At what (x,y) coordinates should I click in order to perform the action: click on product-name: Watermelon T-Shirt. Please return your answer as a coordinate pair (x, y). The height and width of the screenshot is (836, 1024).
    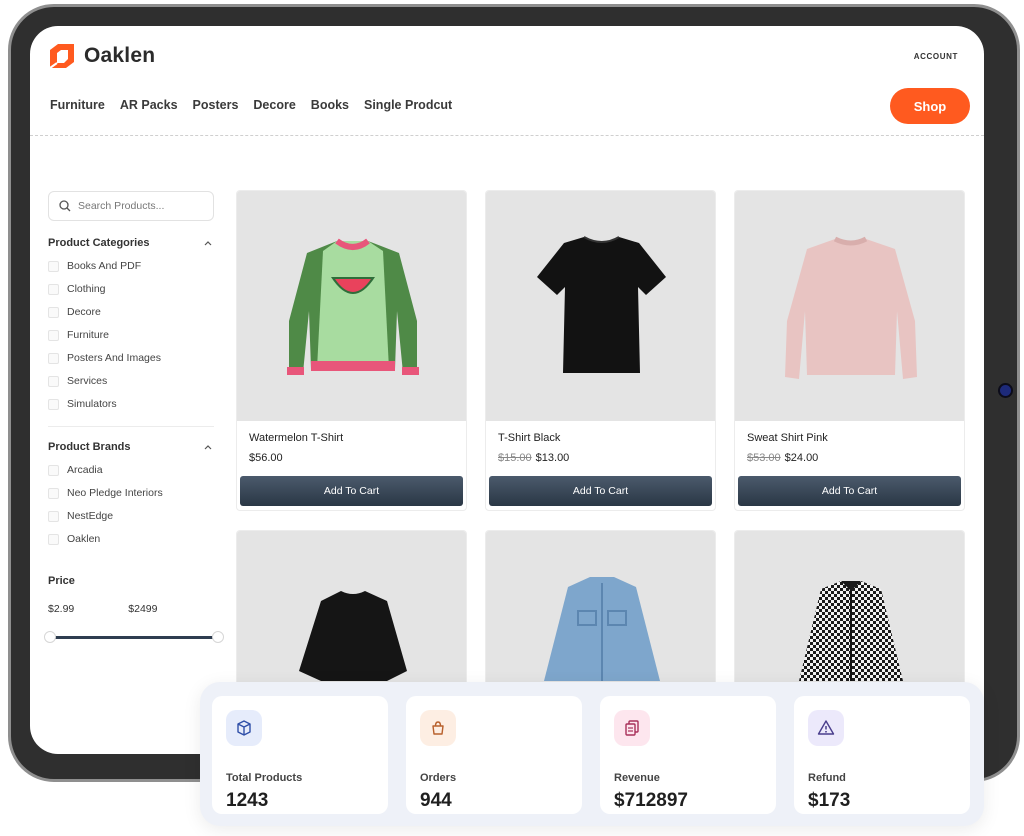
    Looking at the image, I should click on (357, 438).